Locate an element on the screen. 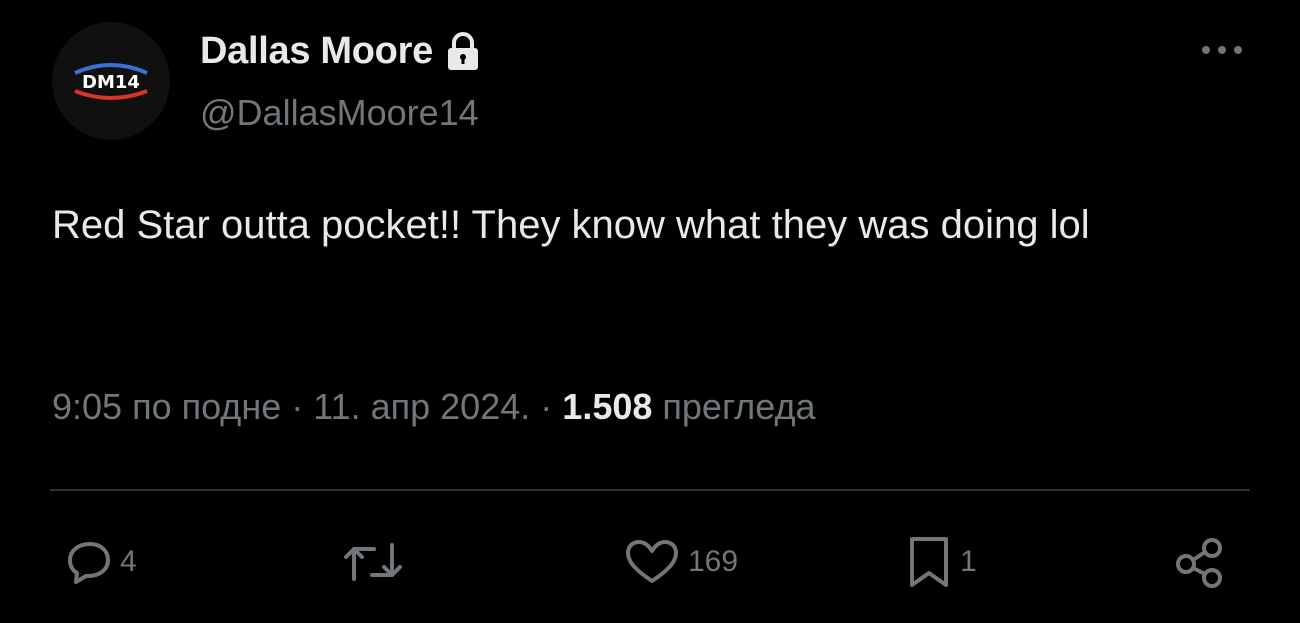 The height and width of the screenshot is (623, 1300). reply-button: 4 is located at coordinates (101, 562).